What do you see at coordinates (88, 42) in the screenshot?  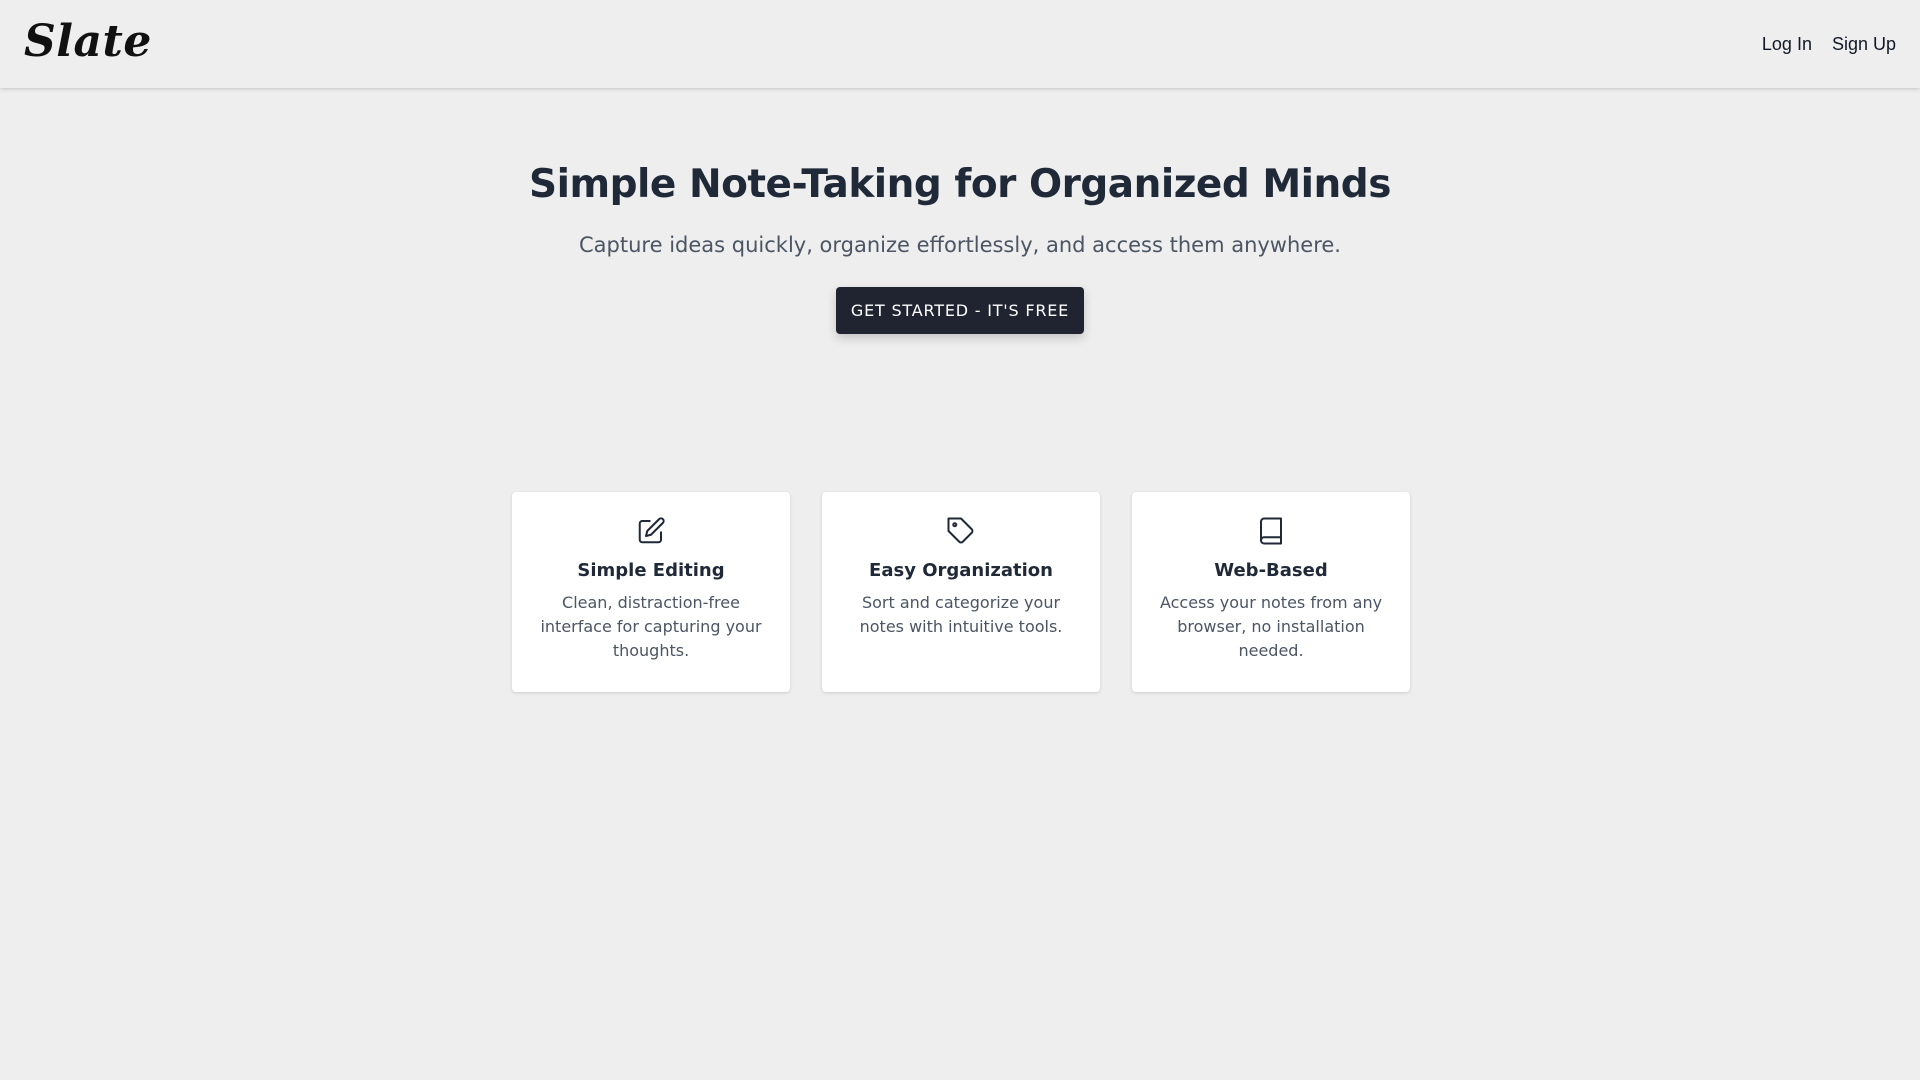 I see `slate-logo: Slate` at bounding box center [88, 42].